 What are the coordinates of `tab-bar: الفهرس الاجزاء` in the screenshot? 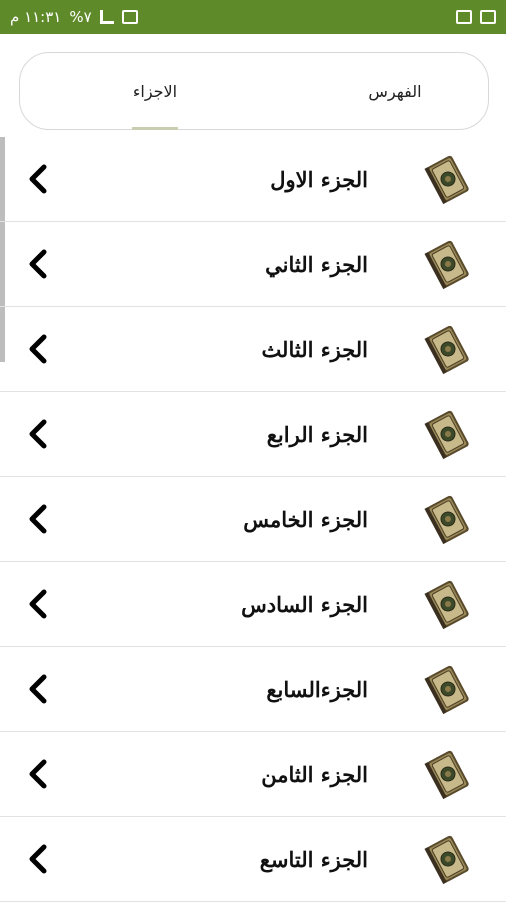 It's located at (254, 91).